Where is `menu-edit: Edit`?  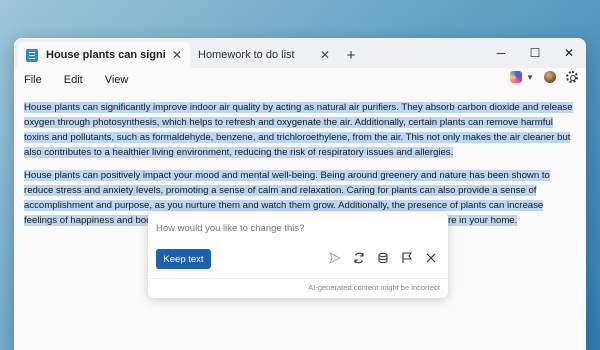
menu-edit: Edit is located at coordinates (73, 80).